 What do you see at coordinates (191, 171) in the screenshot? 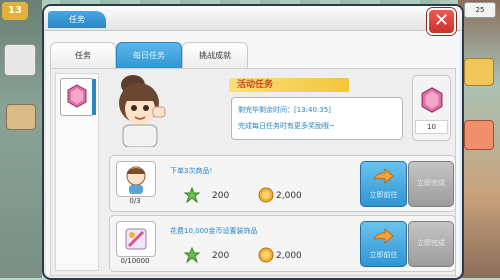
I see `task-description: 下单3次商品!` at bounding box center [191, 171].